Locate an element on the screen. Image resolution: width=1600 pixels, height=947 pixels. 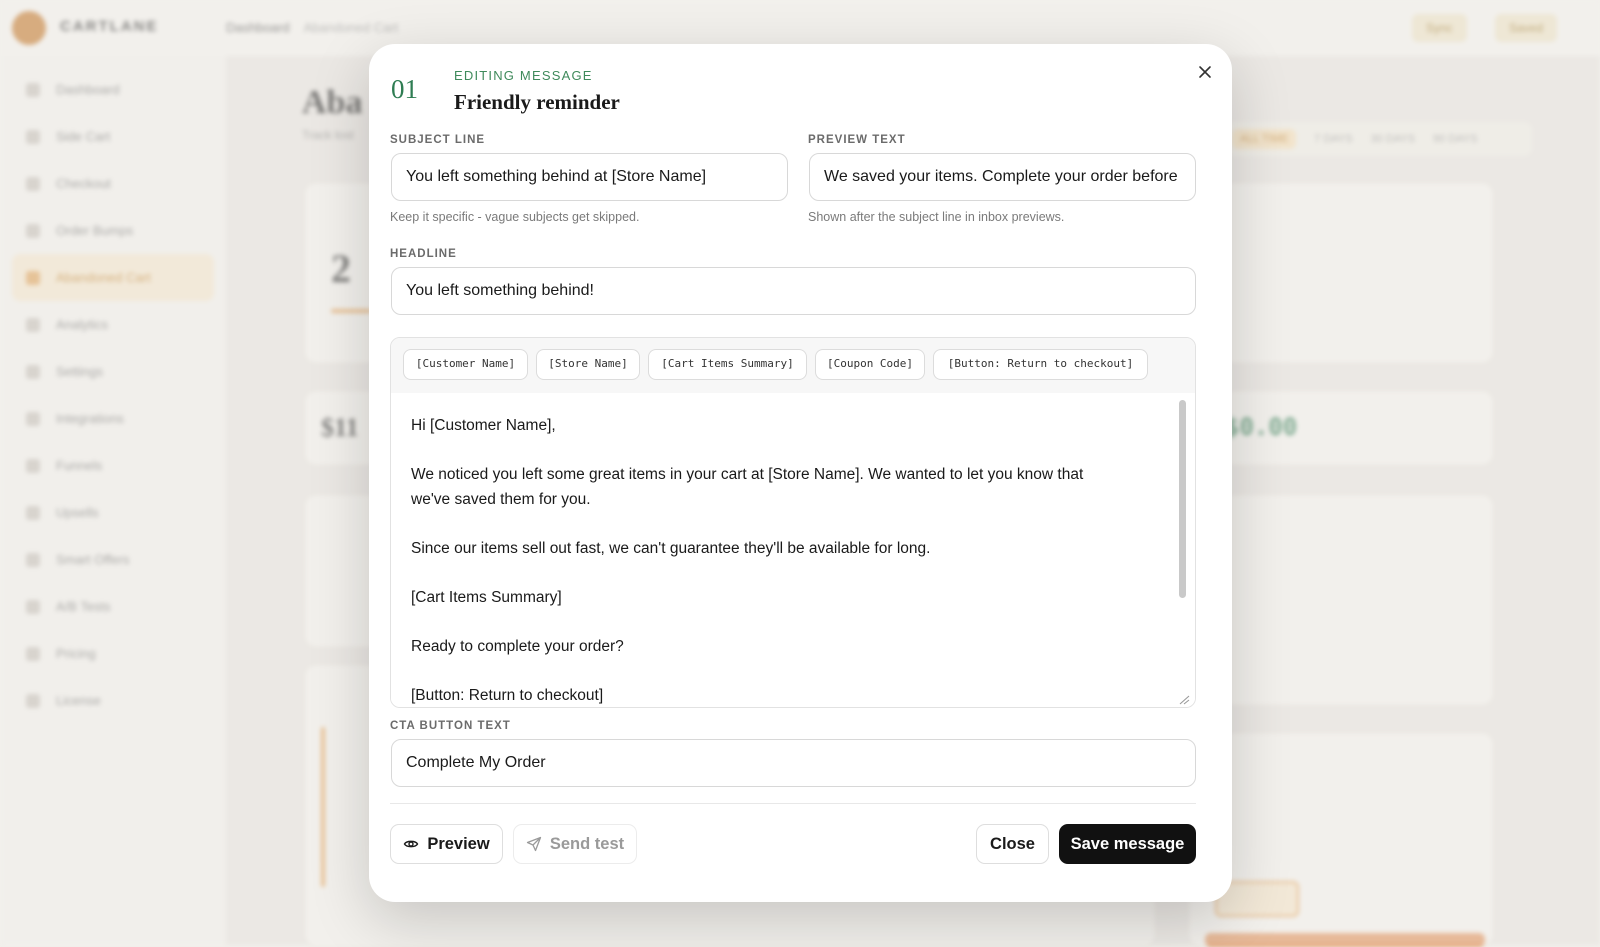
body-scrollbar is located at coordinates (1182, 499).